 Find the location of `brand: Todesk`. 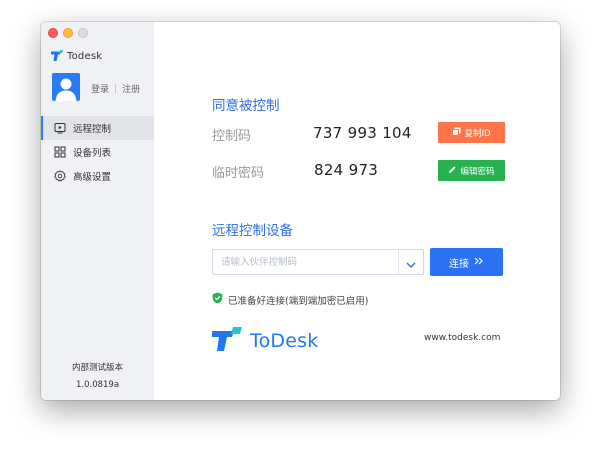

brand: Todesk is located at coordinates (76, 56).